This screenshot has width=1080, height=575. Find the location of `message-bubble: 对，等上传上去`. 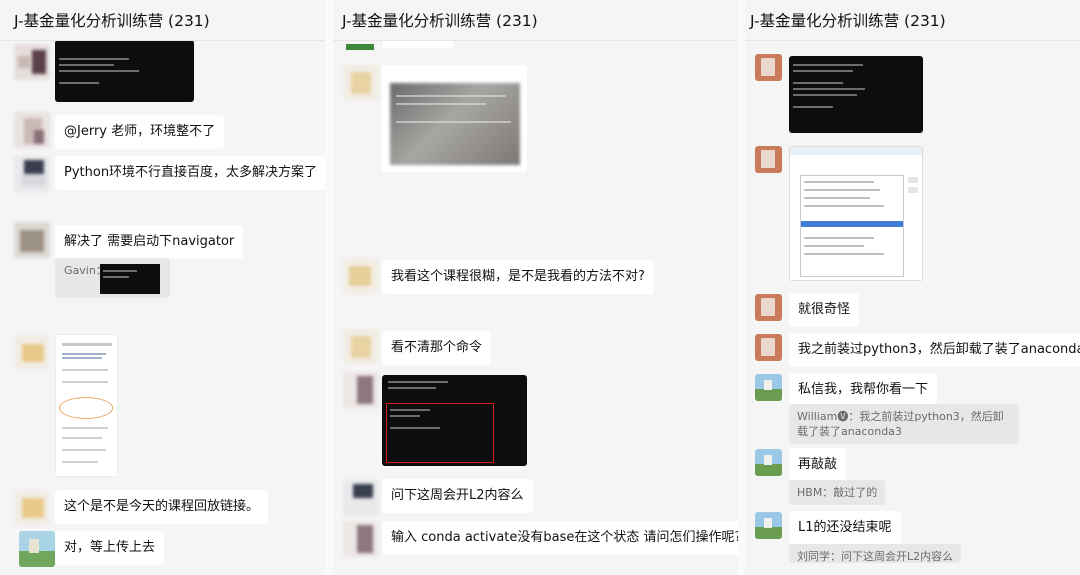

message-bubble: 对，等上传上去 is located at coordinates (110, 548).